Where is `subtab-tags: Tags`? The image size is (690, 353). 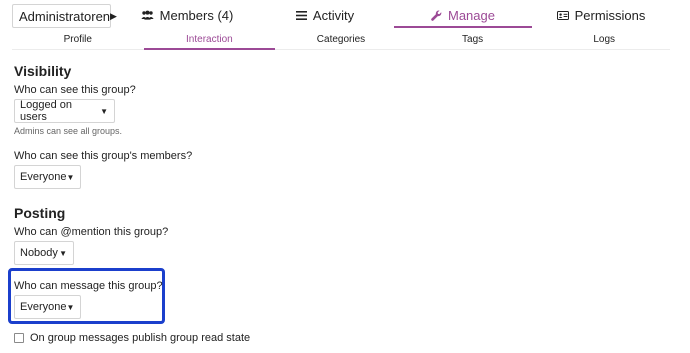 subtab-tags: Tags is located at coordinates (473, 40).